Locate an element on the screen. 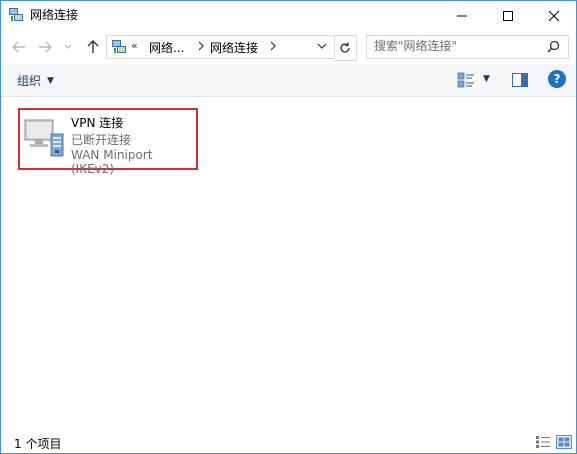  close-button is located at coordinates (553, 15).